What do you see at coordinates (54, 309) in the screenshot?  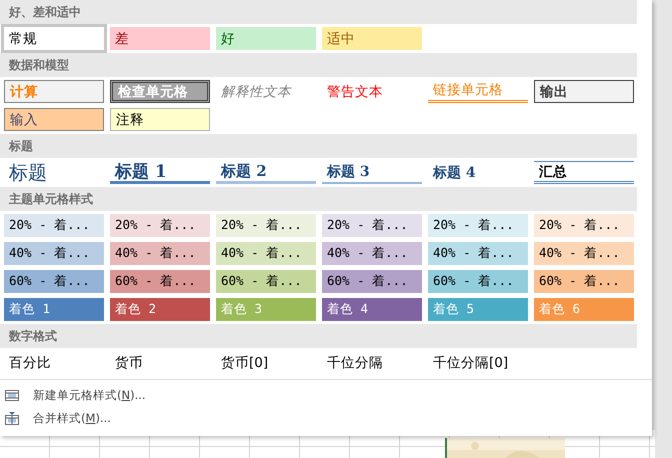 I see `style-swatch: 着色 1` at bounding box center [54, 309].